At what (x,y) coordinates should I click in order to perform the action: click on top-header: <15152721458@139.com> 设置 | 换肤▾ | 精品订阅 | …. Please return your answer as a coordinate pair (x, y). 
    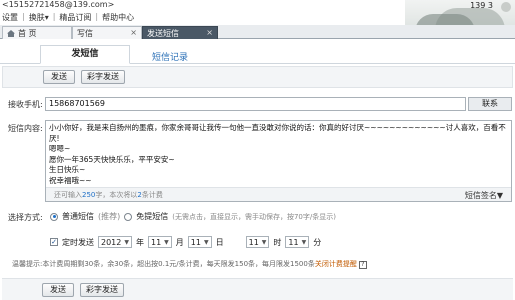
    Looking at the image, I should click on (257, 14).